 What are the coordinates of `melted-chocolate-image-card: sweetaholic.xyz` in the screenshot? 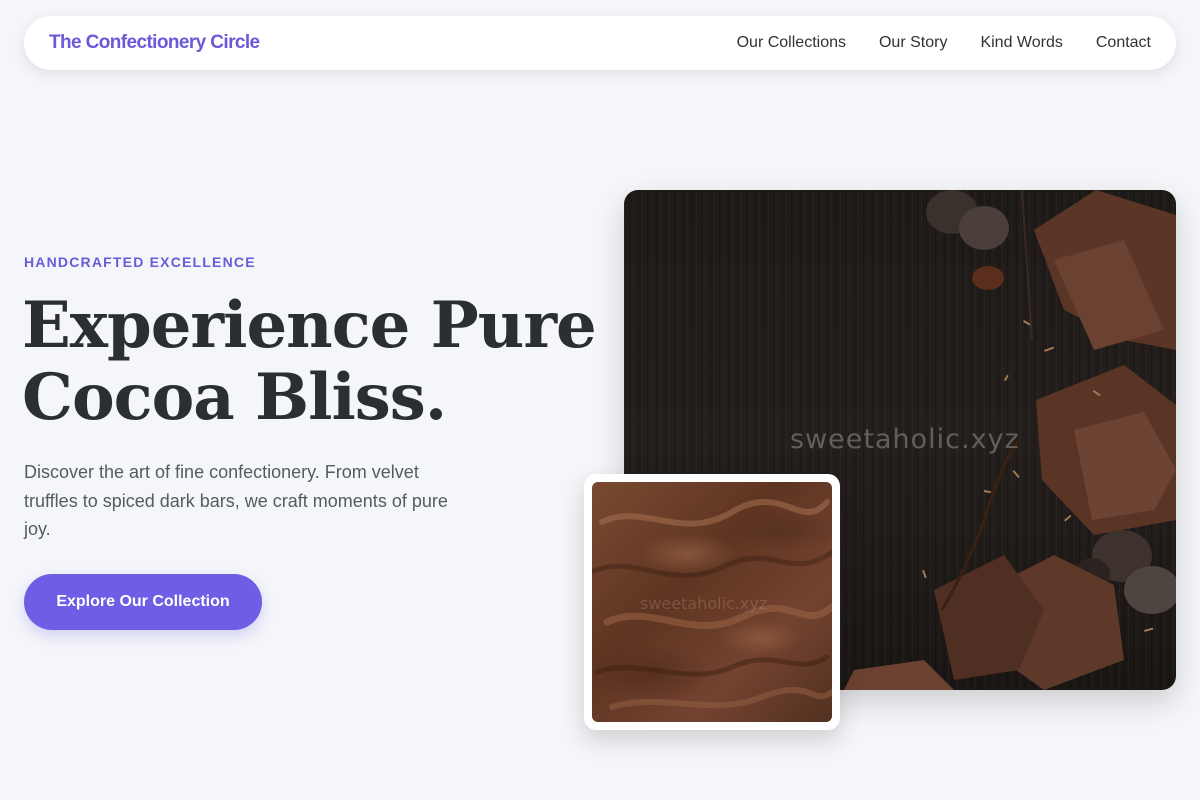 It's located at (712, 602).